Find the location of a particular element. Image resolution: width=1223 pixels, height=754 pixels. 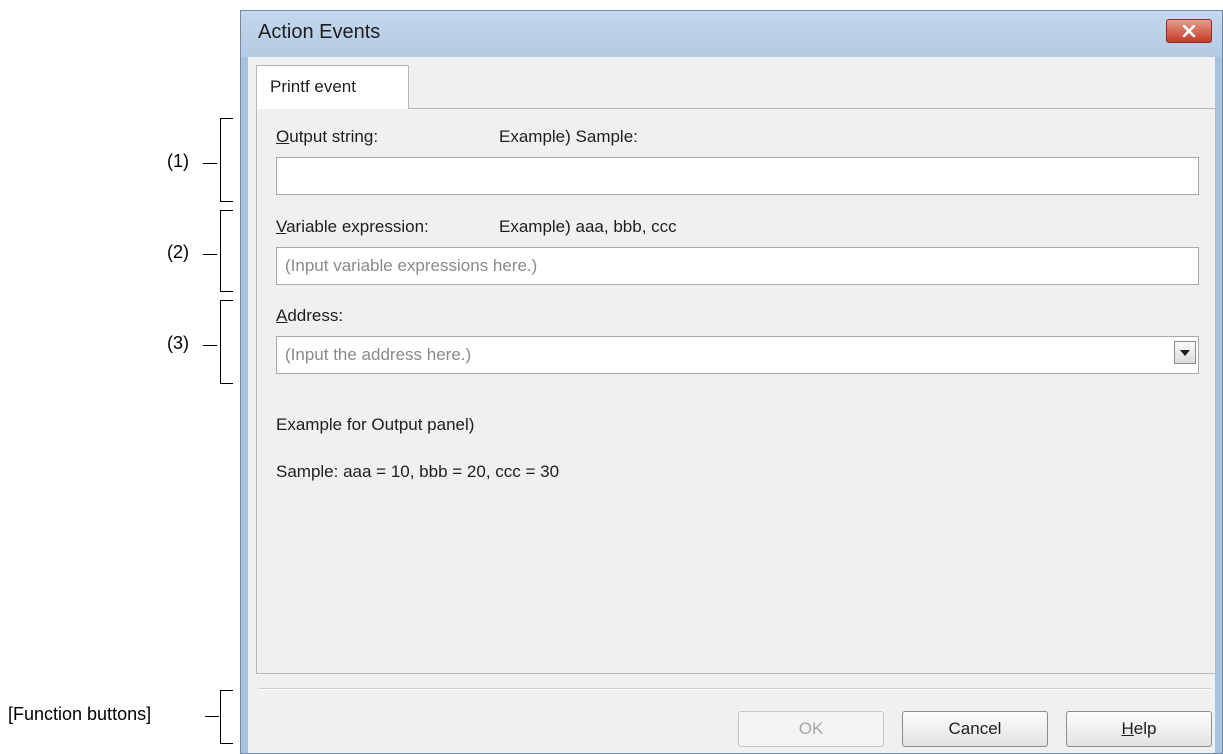

annotation-item-3: (3) is located at coordinates (178, 343).